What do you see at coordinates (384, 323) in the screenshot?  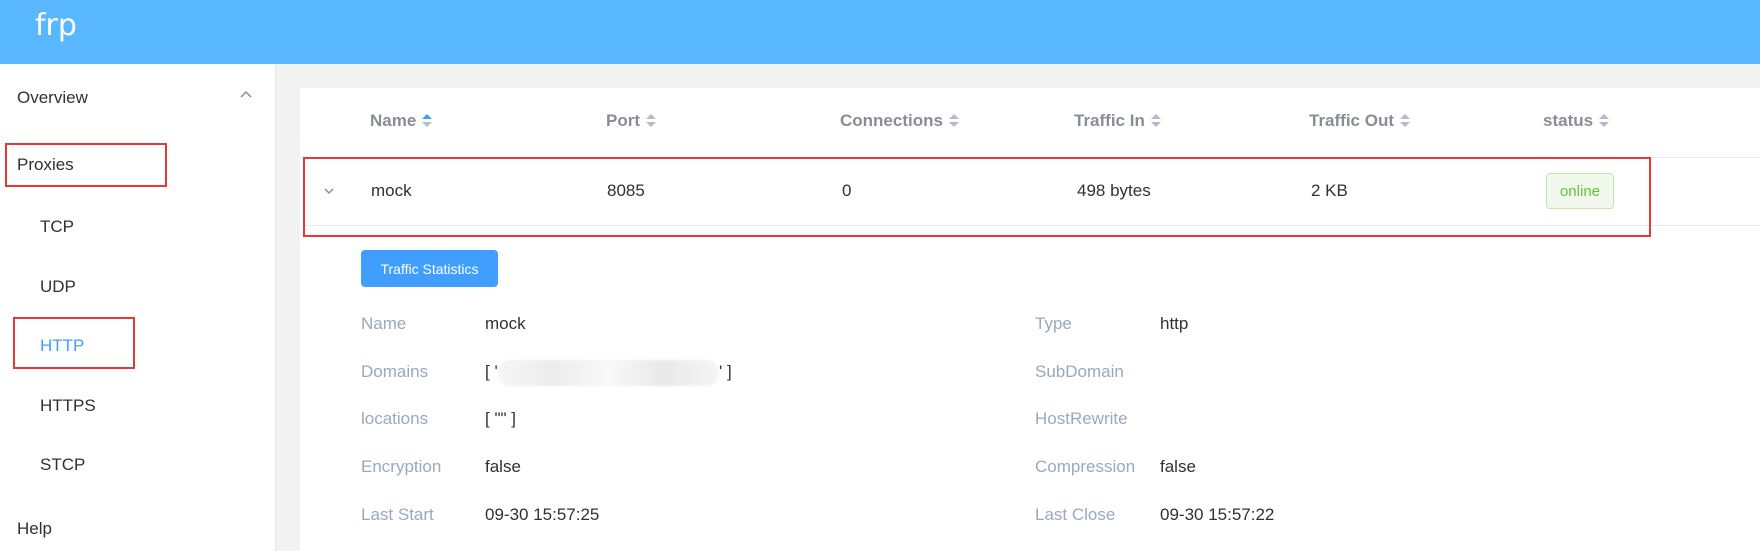 I see `detail-label-name: Name` at bounding box center [384, 323].